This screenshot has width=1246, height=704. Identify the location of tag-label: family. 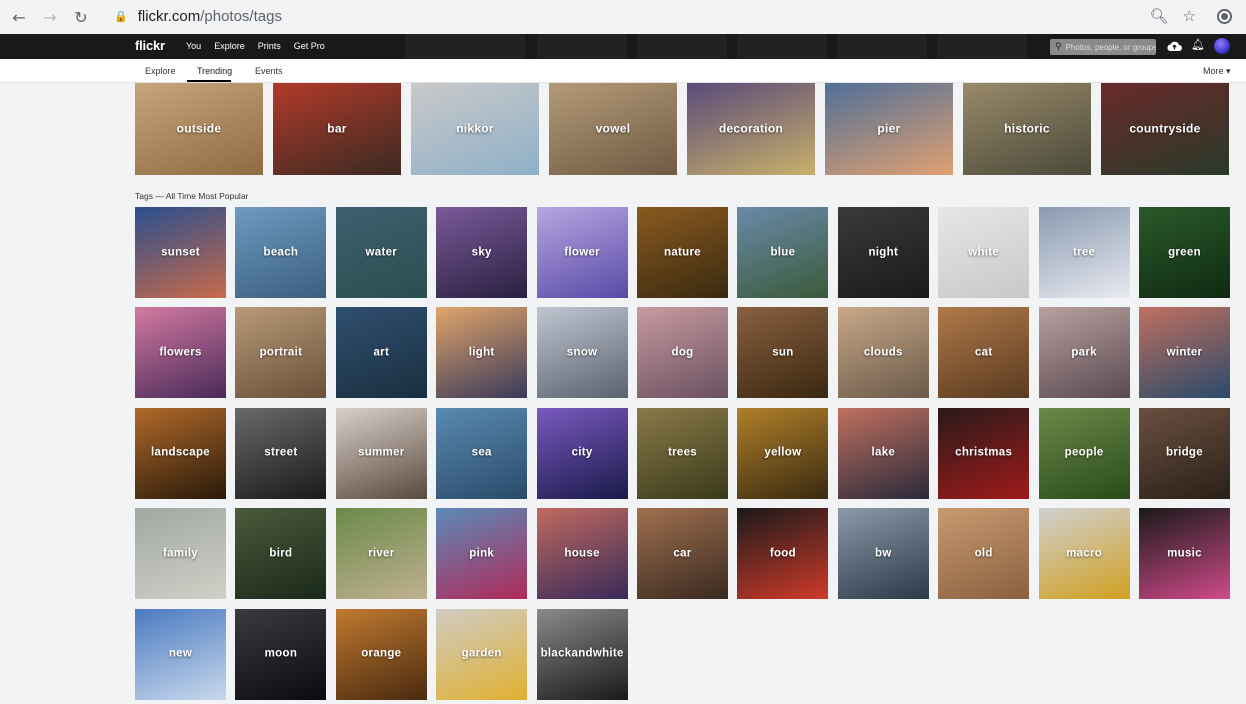
(180, 553).